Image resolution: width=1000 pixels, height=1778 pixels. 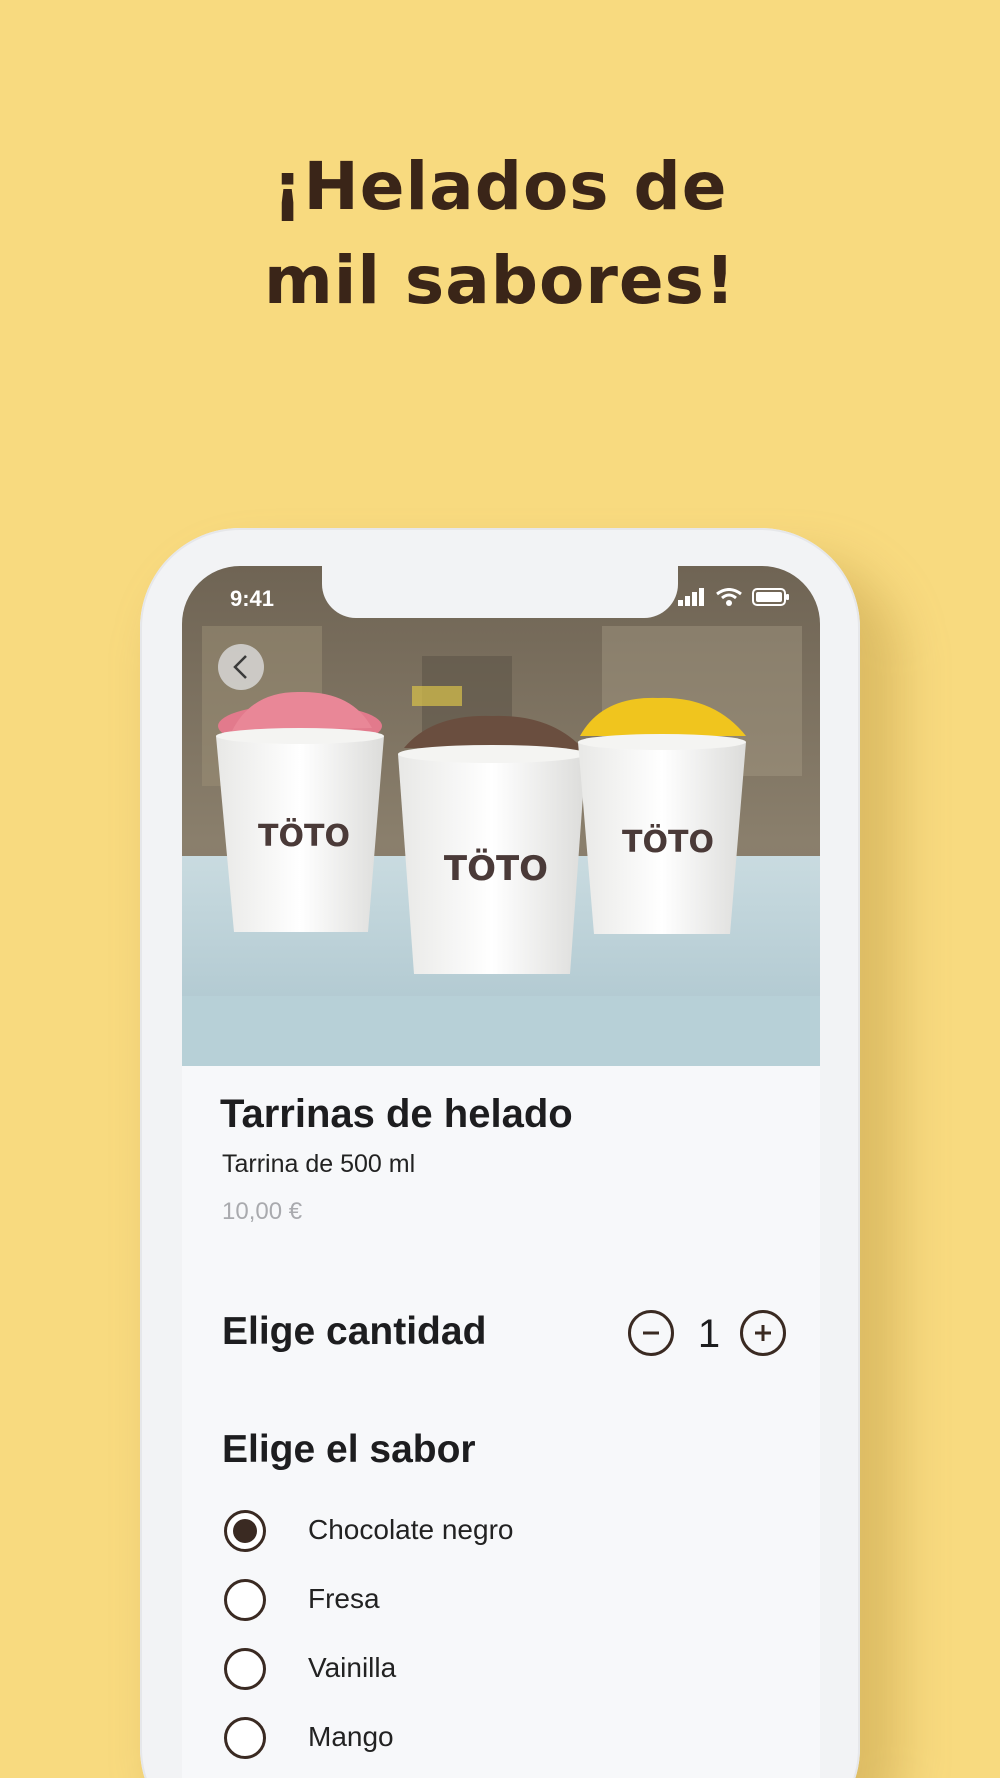 What do you see at coordinates (396, 1114) in the screenshot?
I see `product-title: Tarrinas de helado` at bounding box center [396, 1114].